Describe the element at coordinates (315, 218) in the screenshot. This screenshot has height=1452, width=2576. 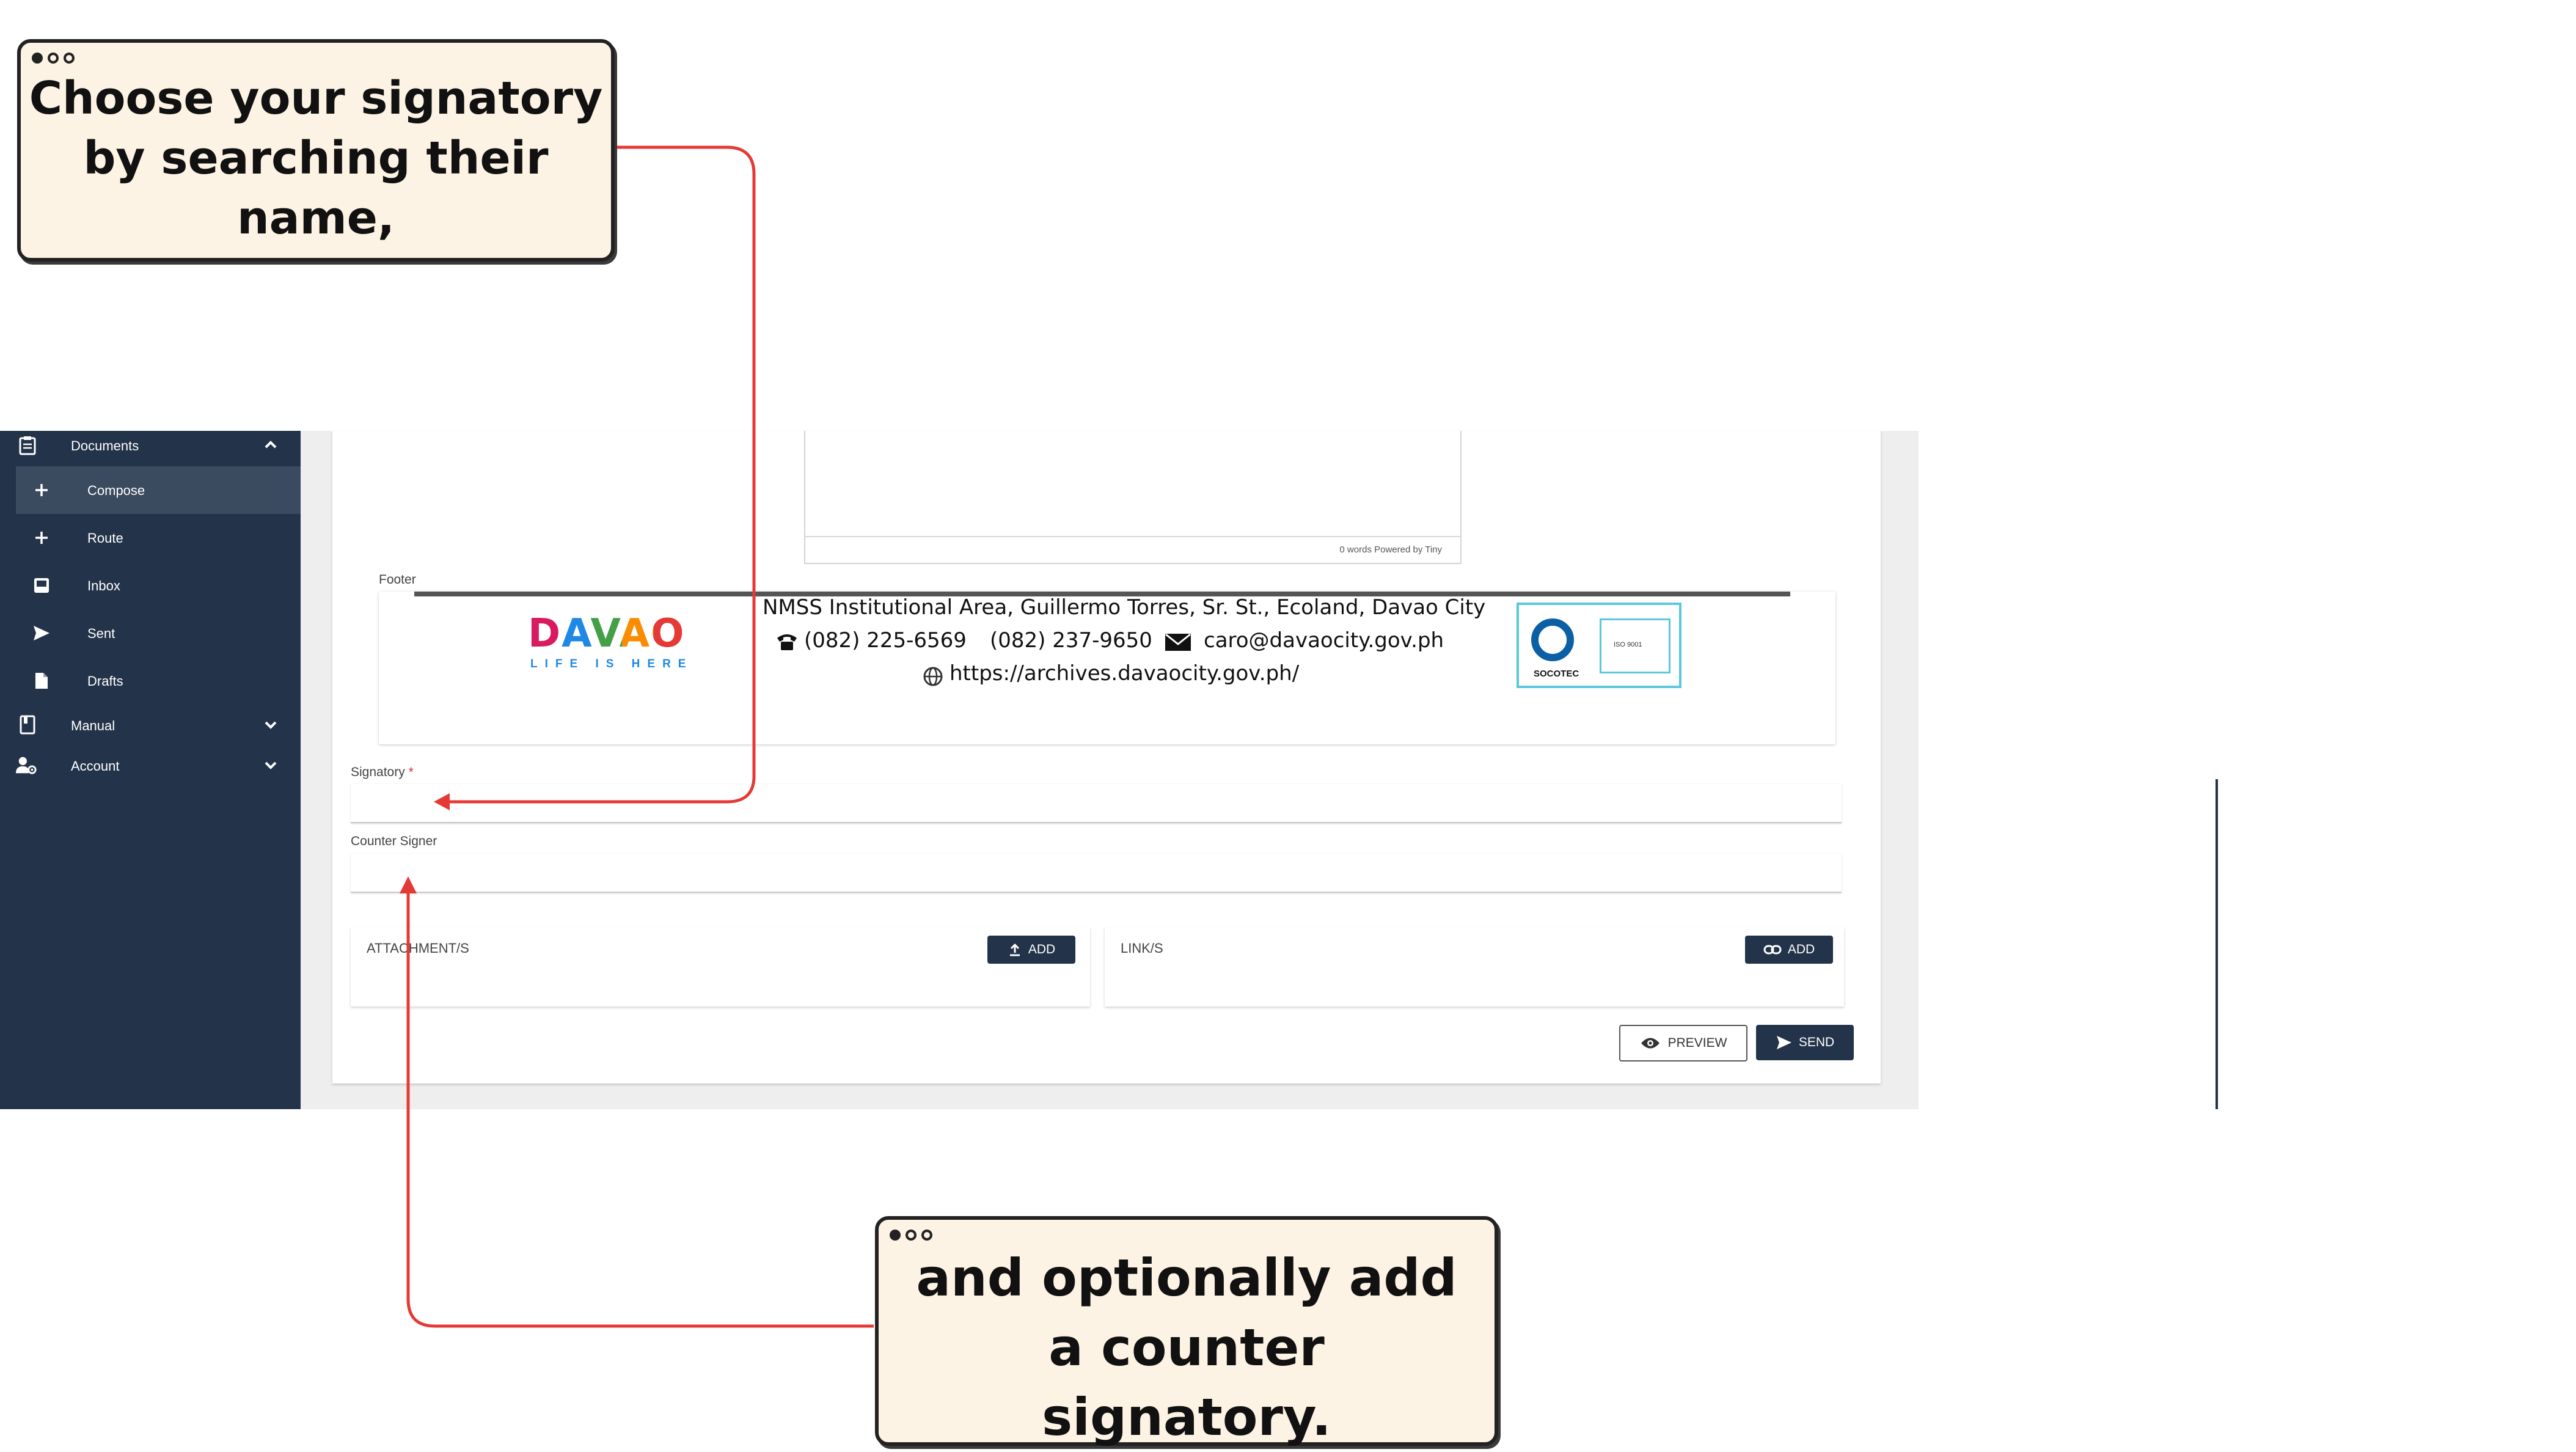
I see `callout-line: name,` at that location.